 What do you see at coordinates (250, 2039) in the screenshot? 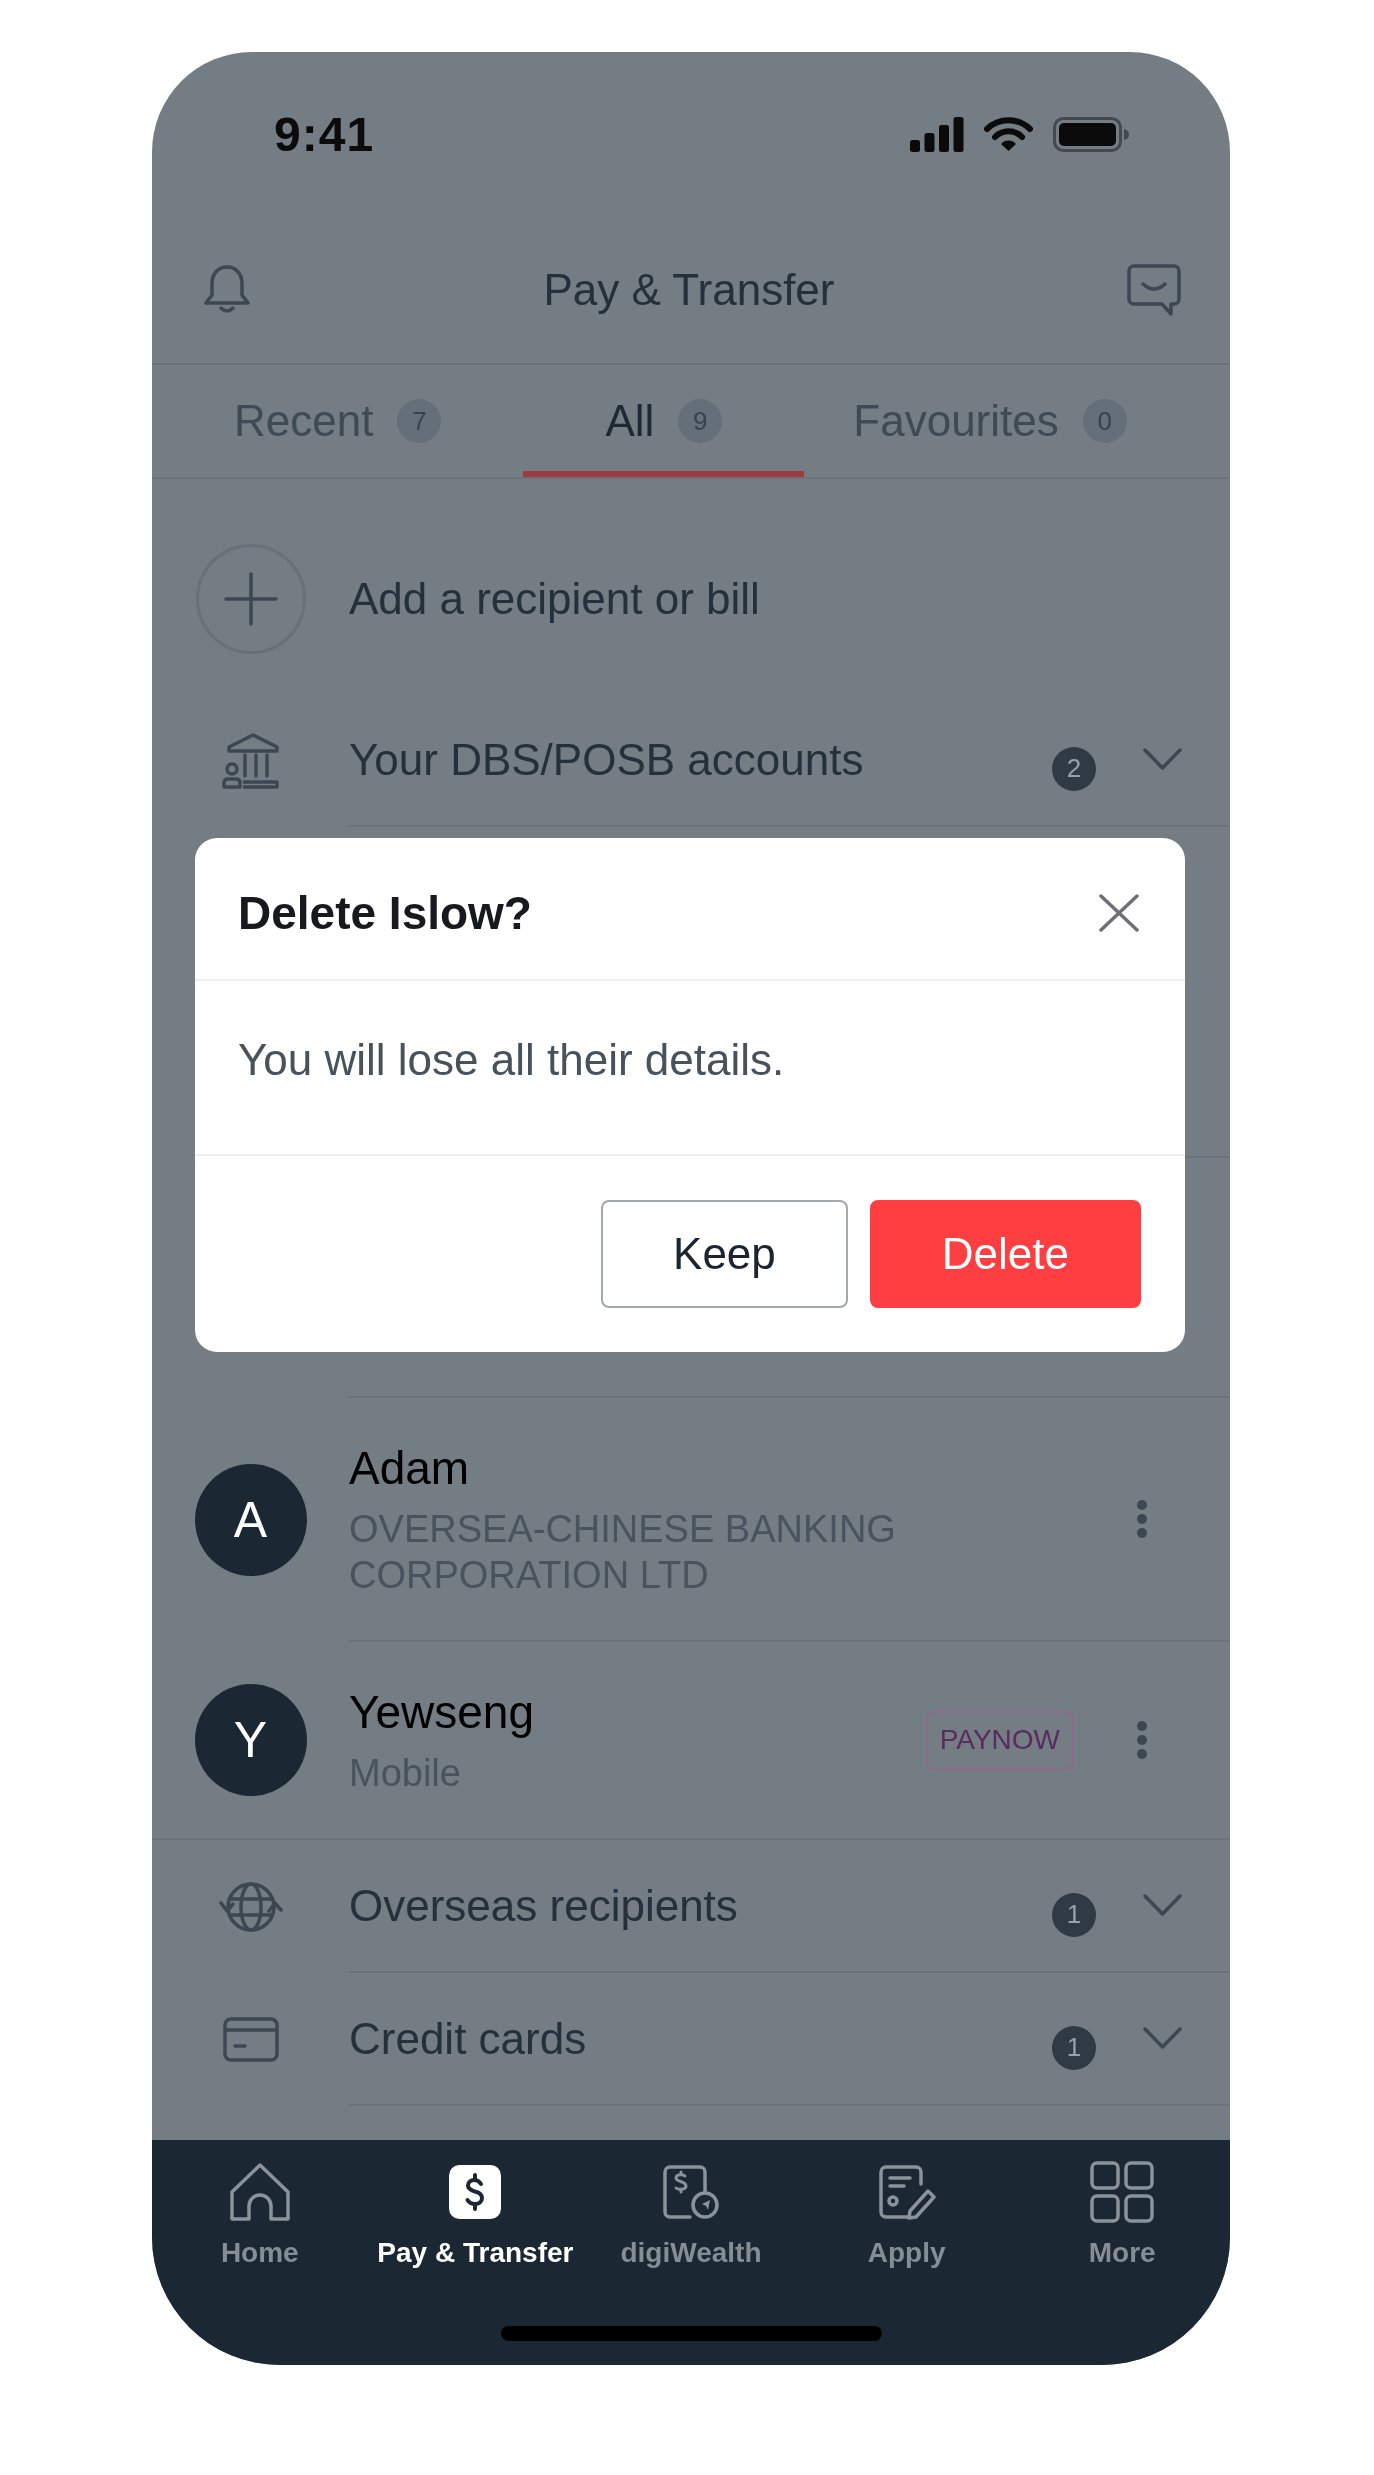
I see `credit-card-icon` at bounding box center [250, 2039].